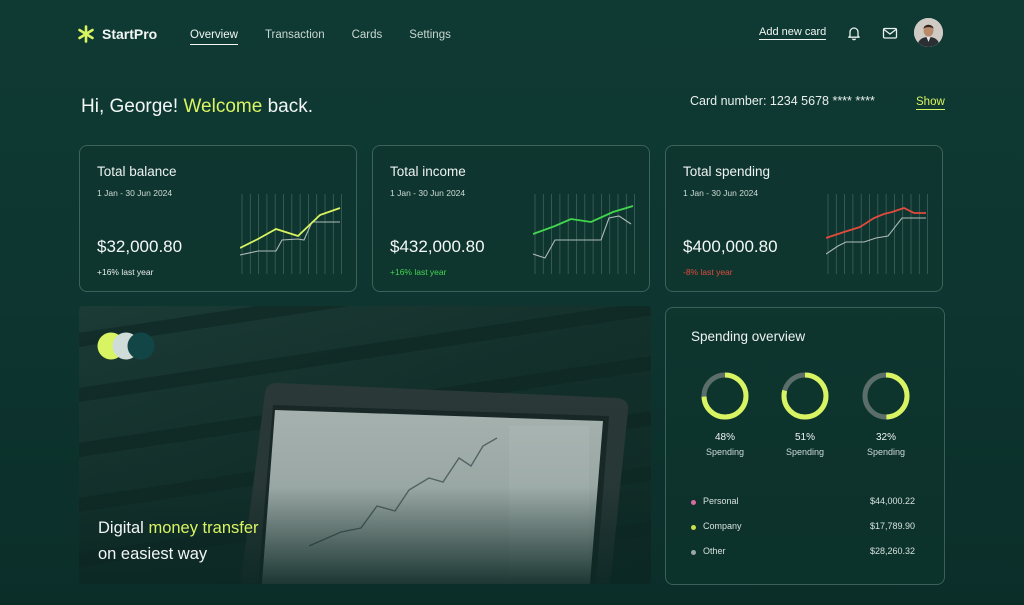  What do you see at coordinates (130, 34) in the screenshot?
I see `brand-name: StartPro` at bounding box center [130, 34].